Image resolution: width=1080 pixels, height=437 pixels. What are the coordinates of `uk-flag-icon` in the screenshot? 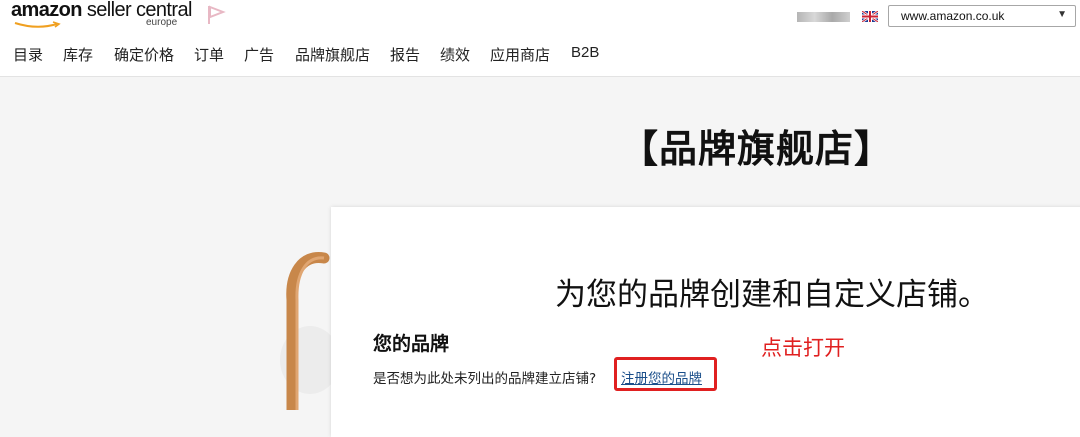 It's located at (870, 16).